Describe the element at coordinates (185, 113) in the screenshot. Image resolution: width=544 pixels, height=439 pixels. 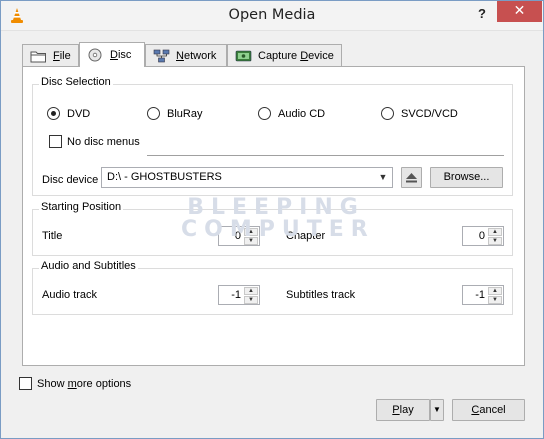
I see `radio-bluray-label: BluRay` at that location.